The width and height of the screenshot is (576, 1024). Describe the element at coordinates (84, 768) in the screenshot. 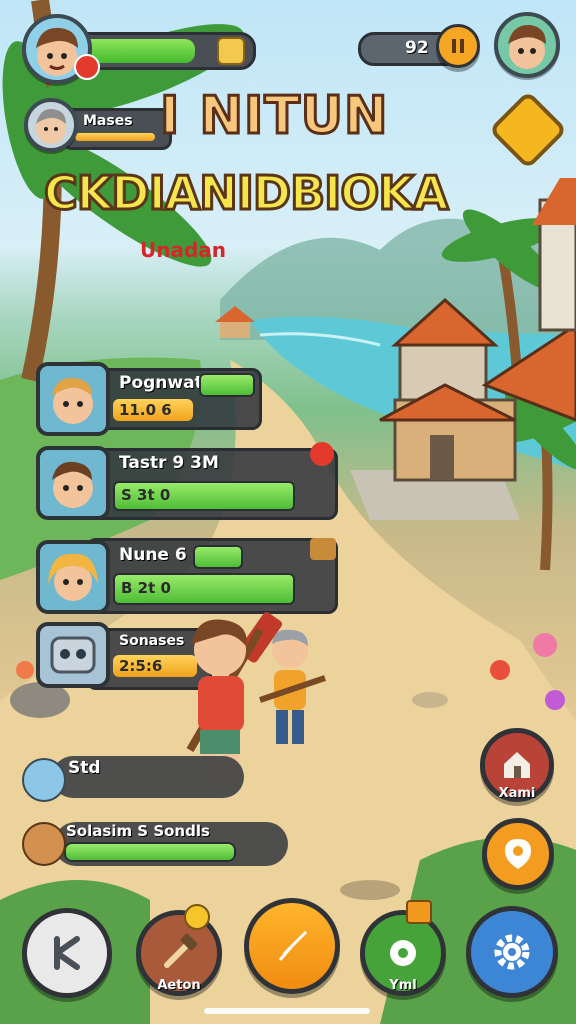

I see `status-name: Std` at that location.